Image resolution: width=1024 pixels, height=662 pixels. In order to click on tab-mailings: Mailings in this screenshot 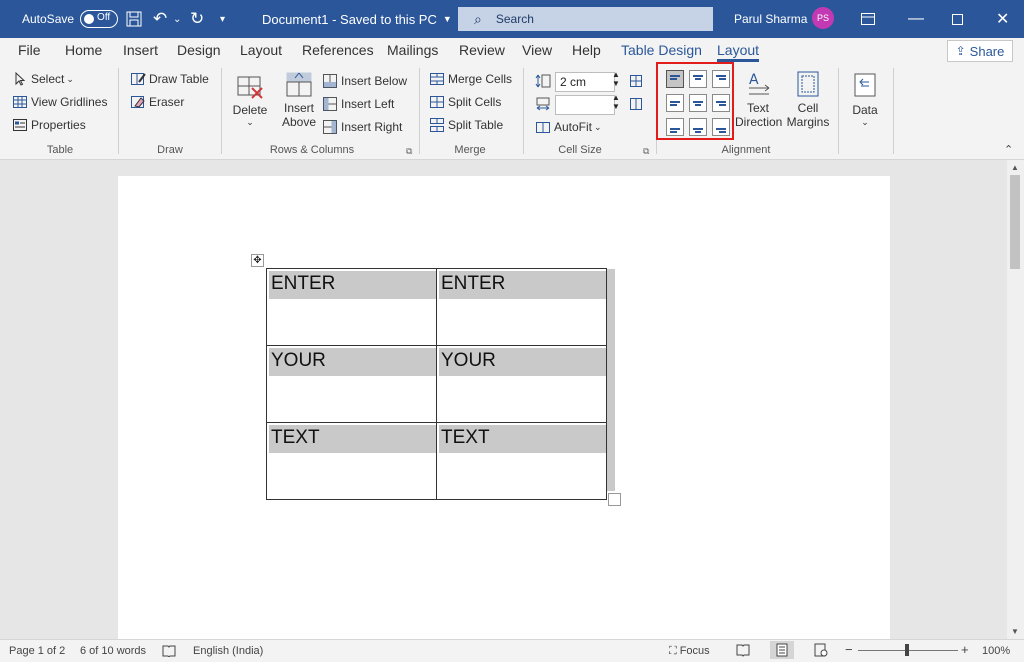, I will do `click(412, 50)`.